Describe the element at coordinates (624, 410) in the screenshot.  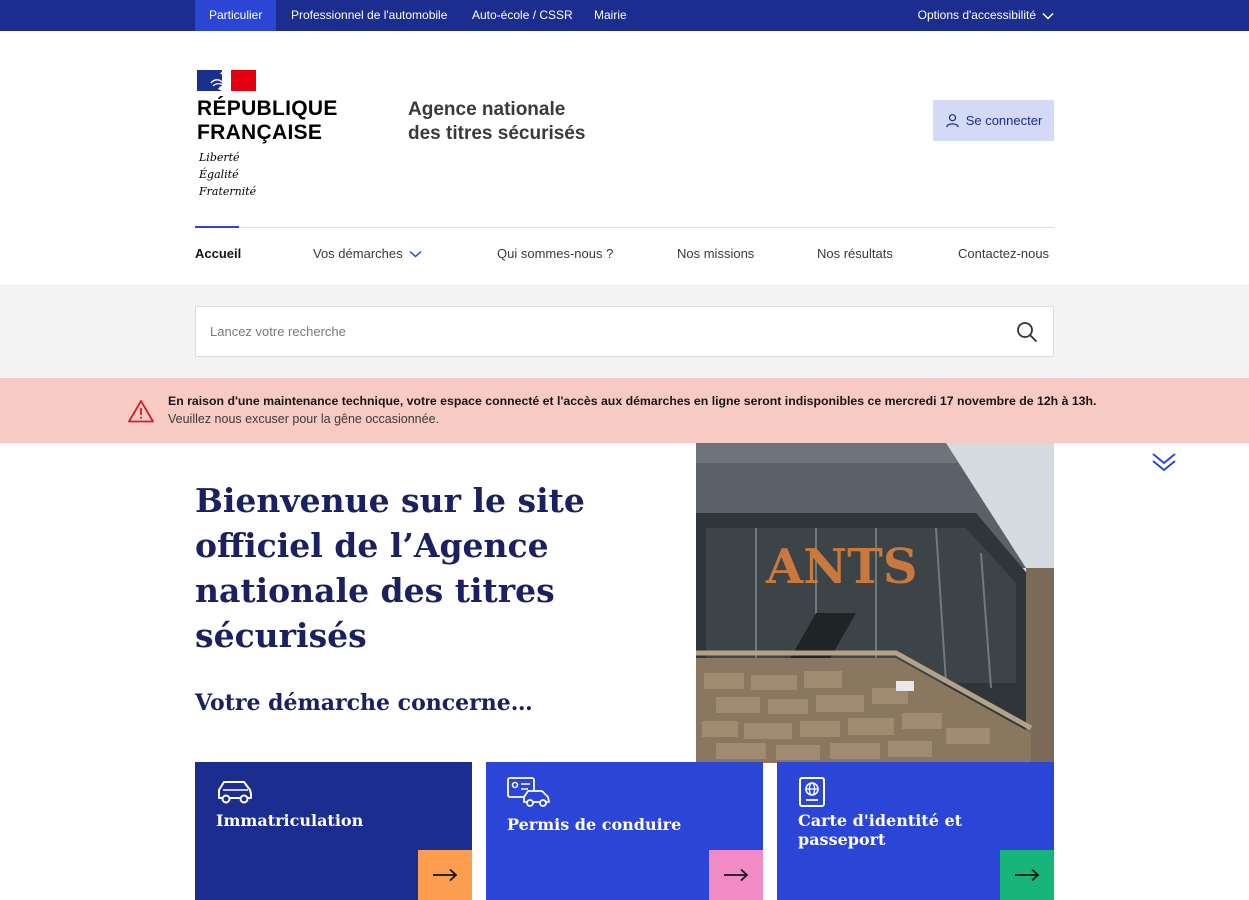
I see `maintenance-alert` at that location.